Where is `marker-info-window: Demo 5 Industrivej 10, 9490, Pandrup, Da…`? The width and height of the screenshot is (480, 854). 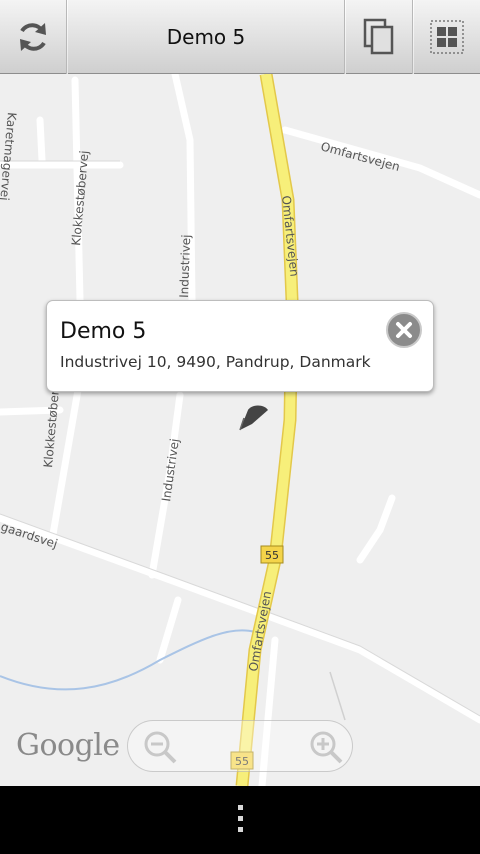
marker-info-window: Demo 5 Industrivej 10, 9490, Pandrup, Da… is located at coordinates (240, 346).